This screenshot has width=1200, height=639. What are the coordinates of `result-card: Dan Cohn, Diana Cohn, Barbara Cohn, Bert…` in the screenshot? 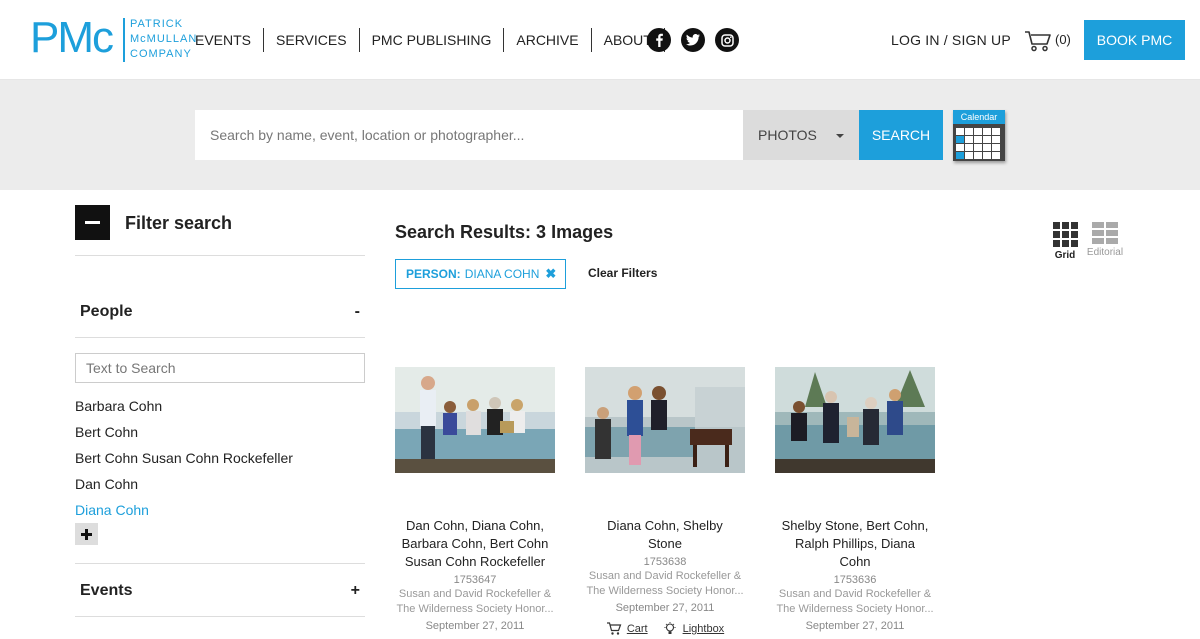 It's located at (475, 499).